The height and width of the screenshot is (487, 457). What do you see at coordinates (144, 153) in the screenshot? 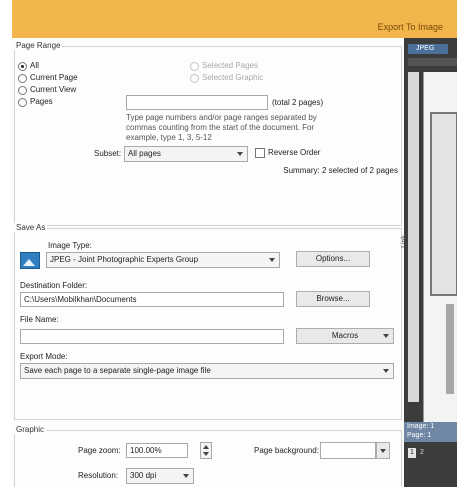
I see `subset-value: All pages` at bounding box center [144, 153].